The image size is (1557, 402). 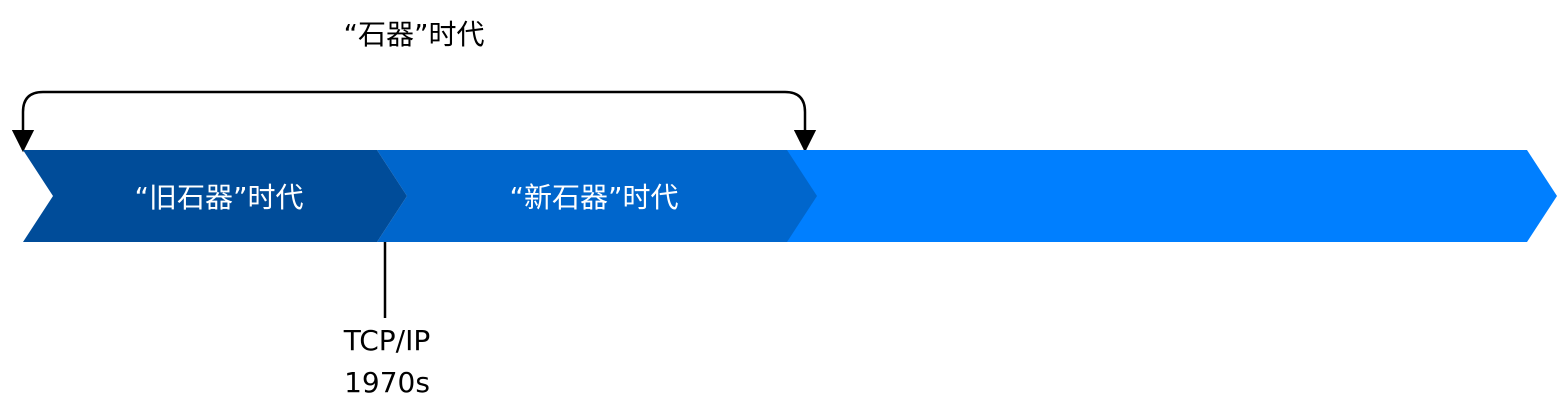 What do you see at coordinates (218, 197) in the screenshot?
I see `segment-label-paleolithic: “旧石器”时代` at bounding box center [218, 197].